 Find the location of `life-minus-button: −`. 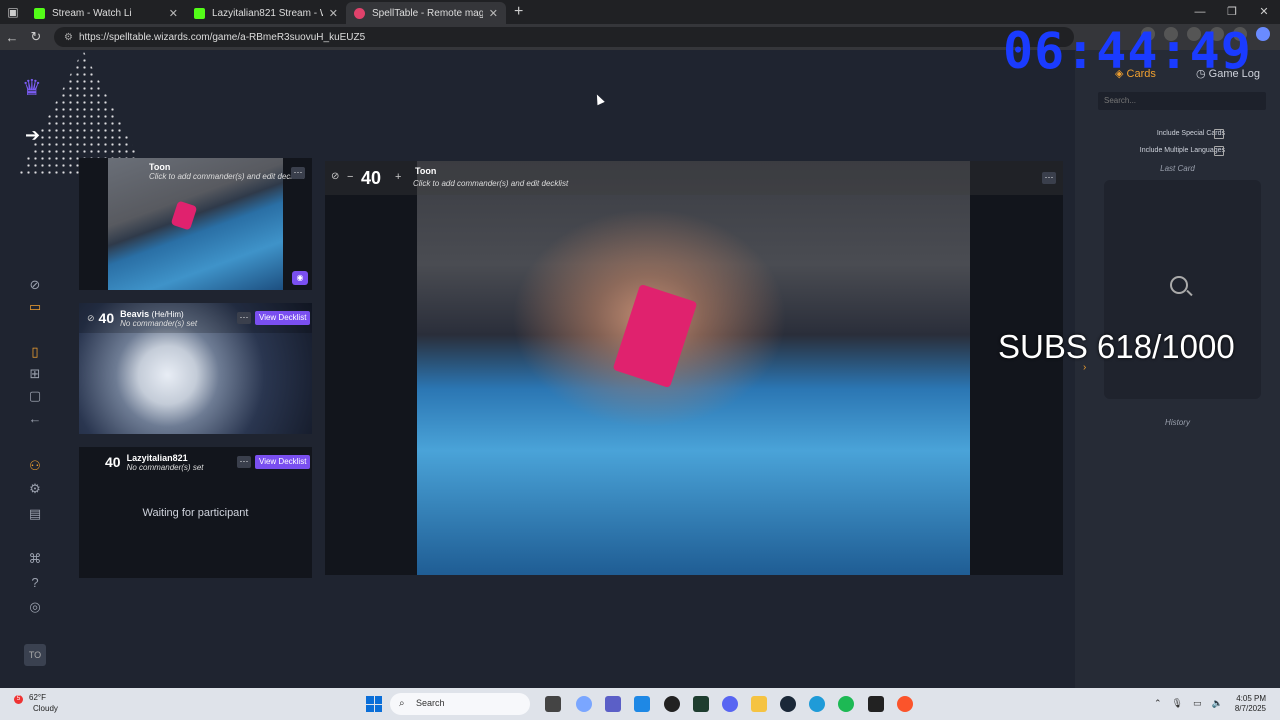

life-minus-button: − is located at coordinates (350, 177).